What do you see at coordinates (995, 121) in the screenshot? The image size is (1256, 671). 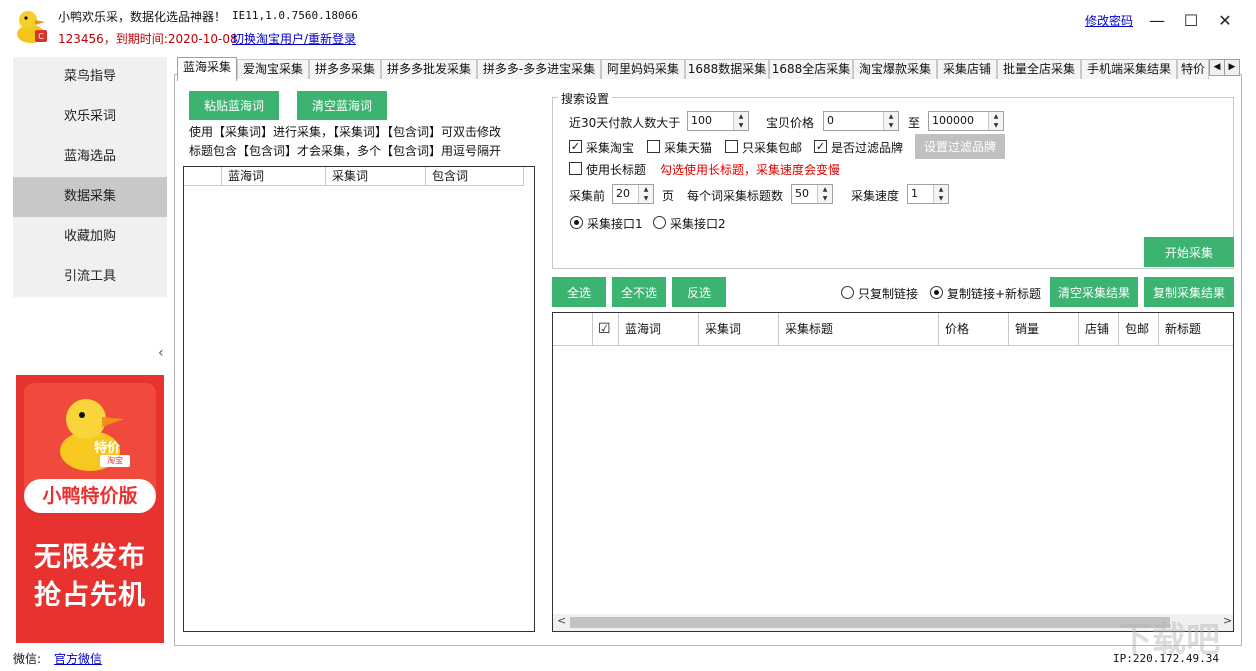 I see `price-max-spinner-icon: ▲ ▼` at bounding box center [995, 121].